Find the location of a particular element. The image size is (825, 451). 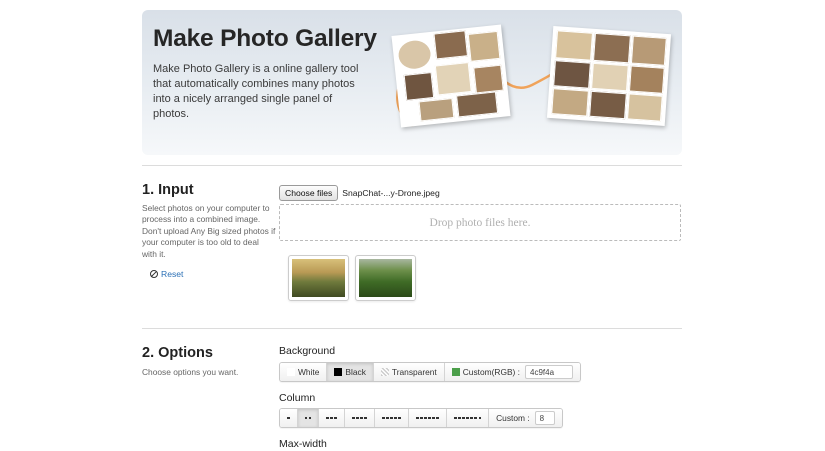

green-swatch-icon is located at coordinates (455, 372).